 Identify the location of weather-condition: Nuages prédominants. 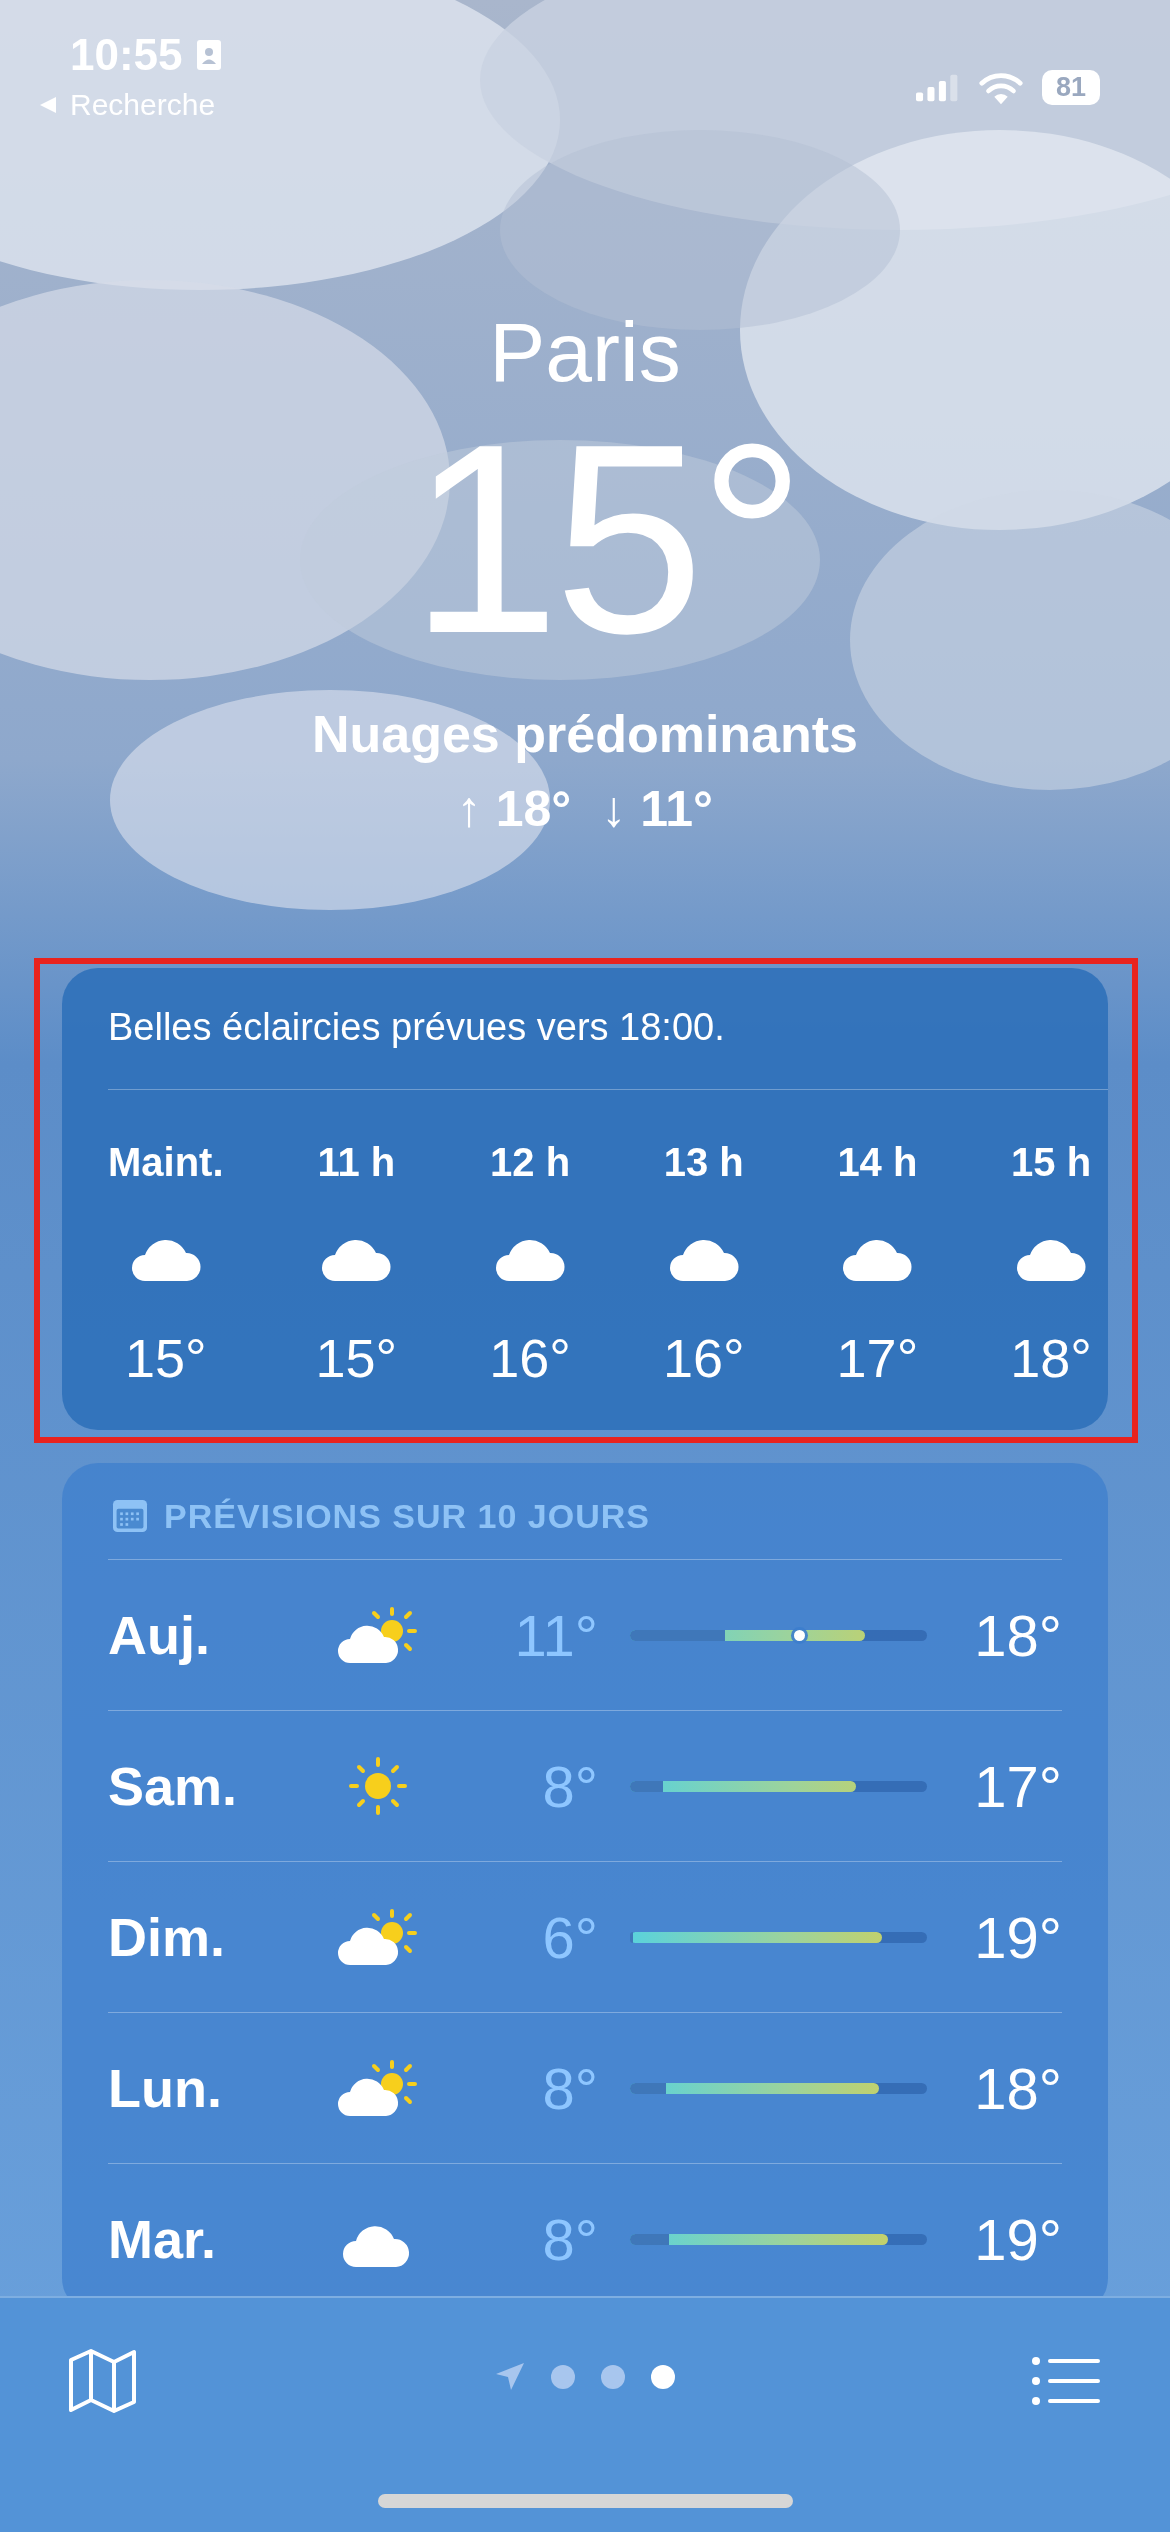
(585, 734).